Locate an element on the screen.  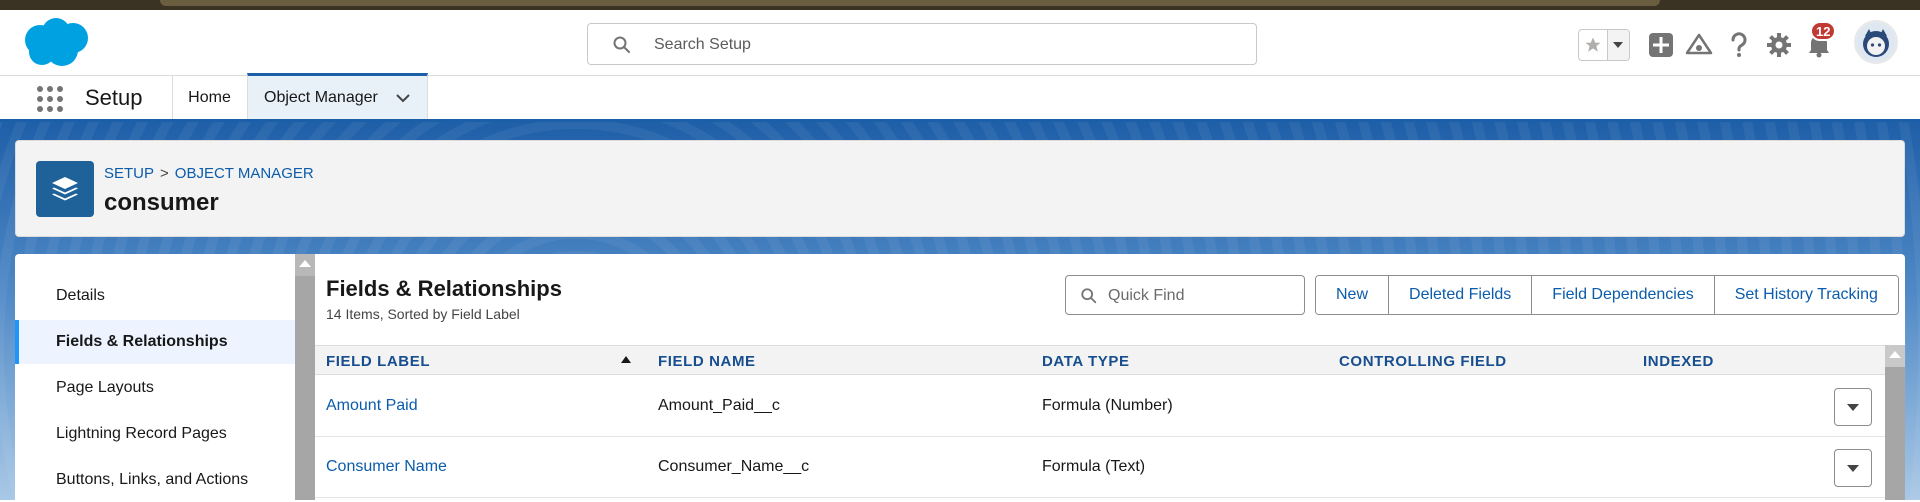
browser-top-bar is located at coordinates (960, 5).